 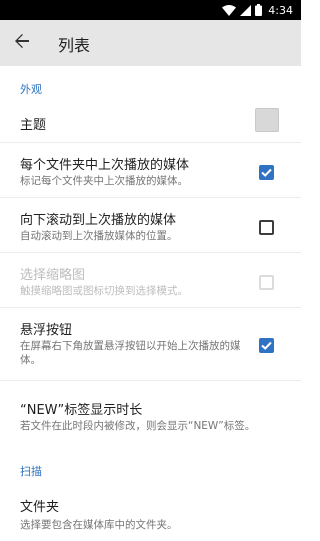 What do you see at coordinates (150, 510) in the screenshot?
I see `pref-folders: 文件夹 选择要包含在媒体库中的文件夹。` at bounding box center [150, 510].